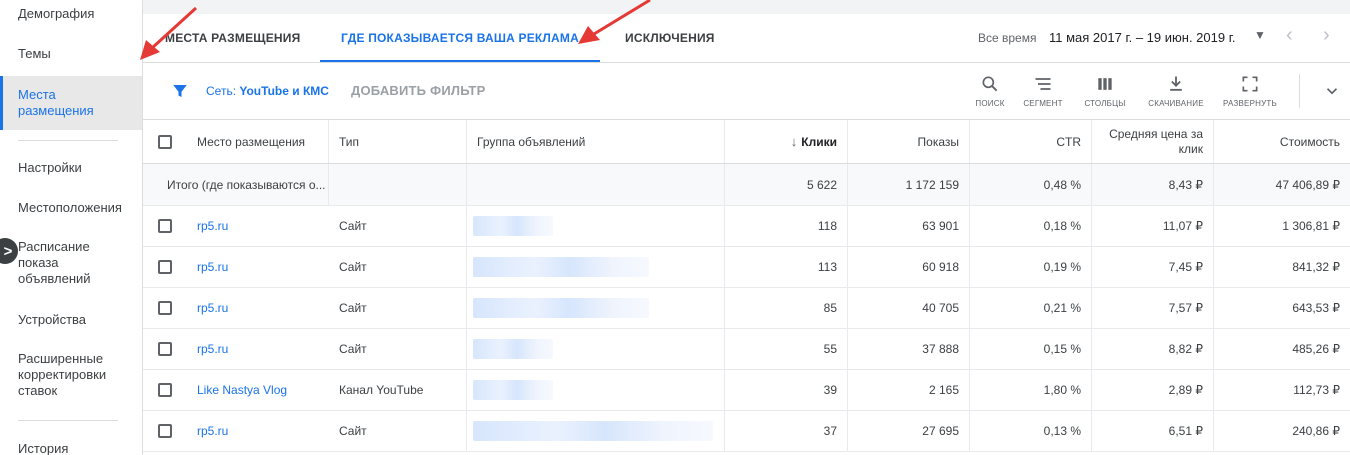 This screenshot has height=455, width=1350. What do you see at coordinates (1307, 184) in the screenshot?
I see `total-cost: 47 406,89 ₽` at bounding box center [1307, 184].